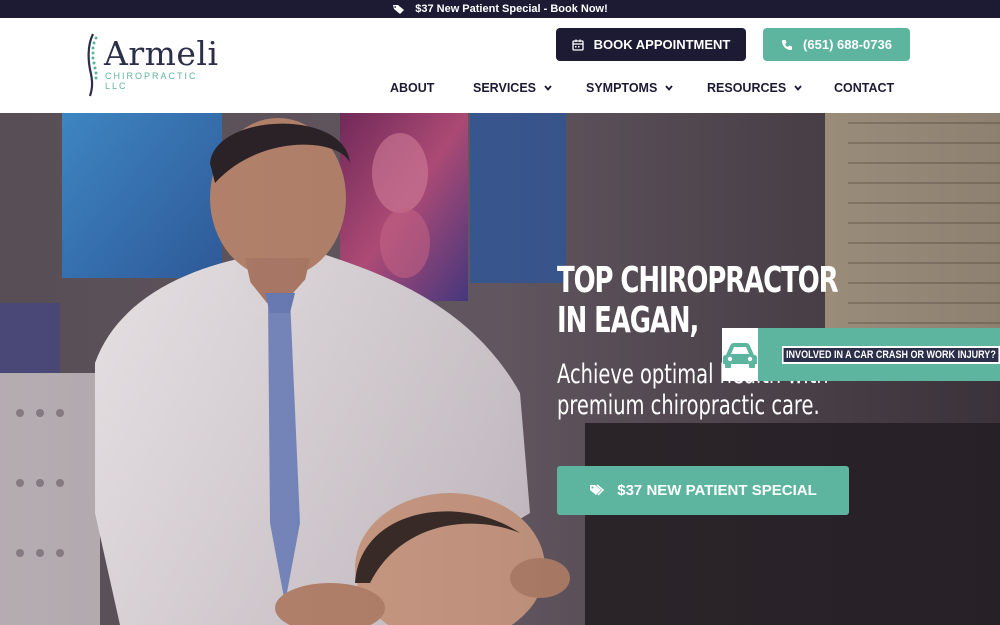 The width and height of the screenshot is (1000, 625). What do you see at coordinates (662, 44) in the screenshot?
I see `book-appointment-label: BOOK APPOINTMENT` at bounding box center [662, 44].